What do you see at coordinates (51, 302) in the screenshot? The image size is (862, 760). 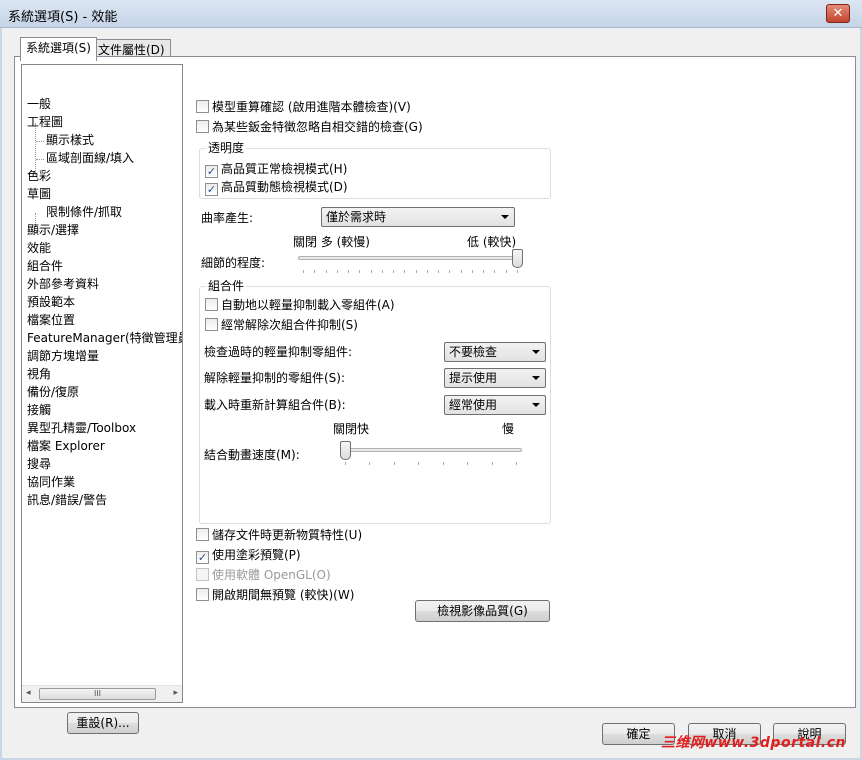 I see `tree-item-default-templates: 預設範本` at bounding box center [51, 302].